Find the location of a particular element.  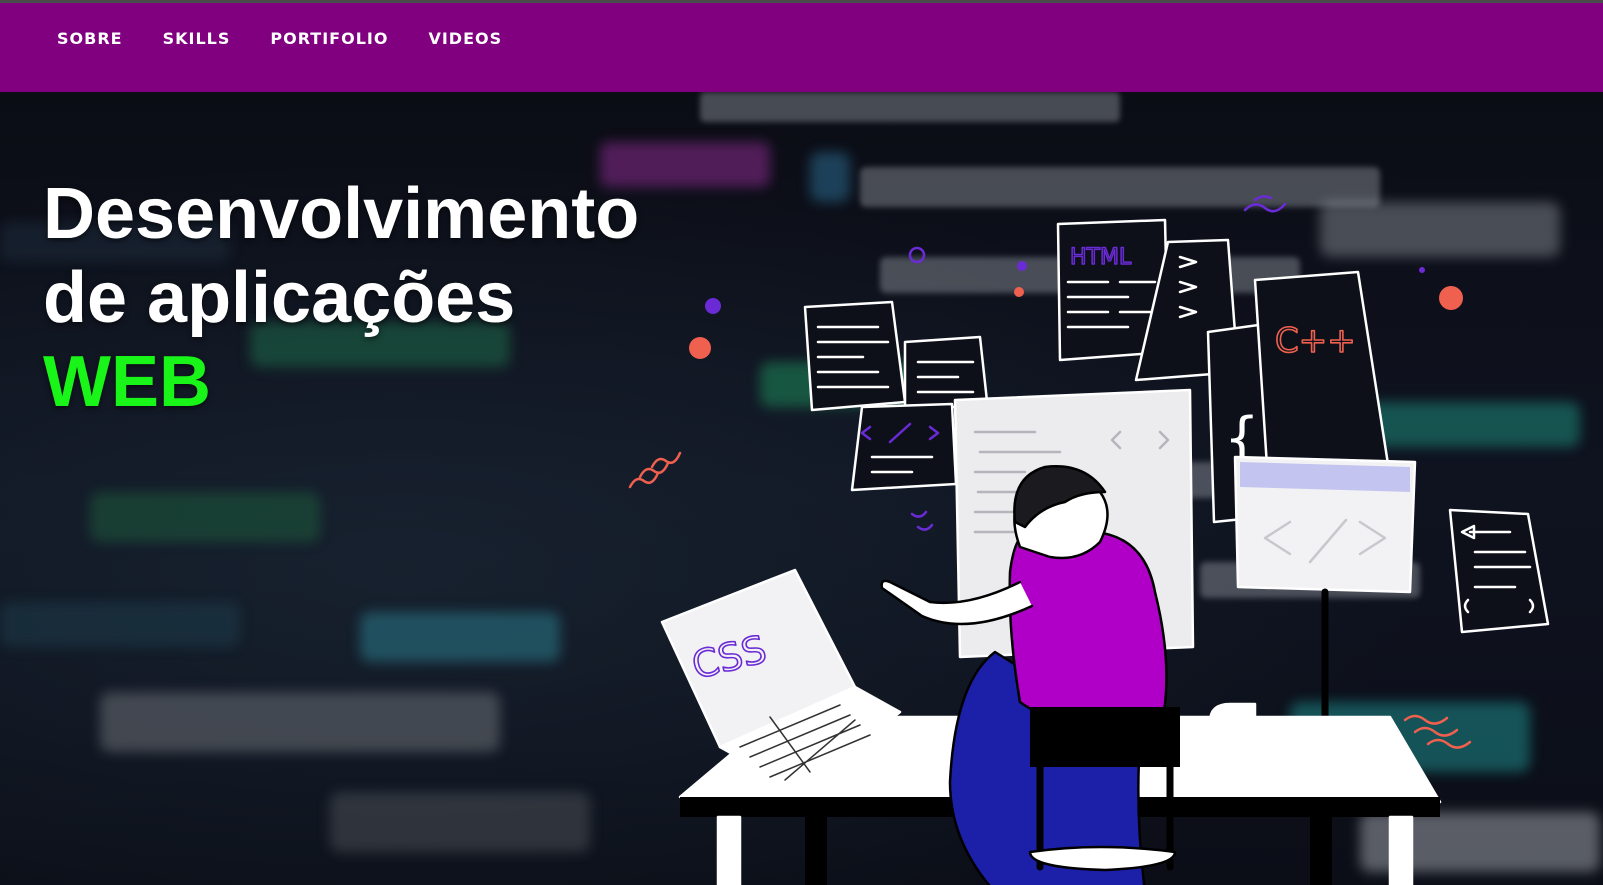

nav-link-portifolio: PORTIFOLIO is located at coordinates (329, 39).